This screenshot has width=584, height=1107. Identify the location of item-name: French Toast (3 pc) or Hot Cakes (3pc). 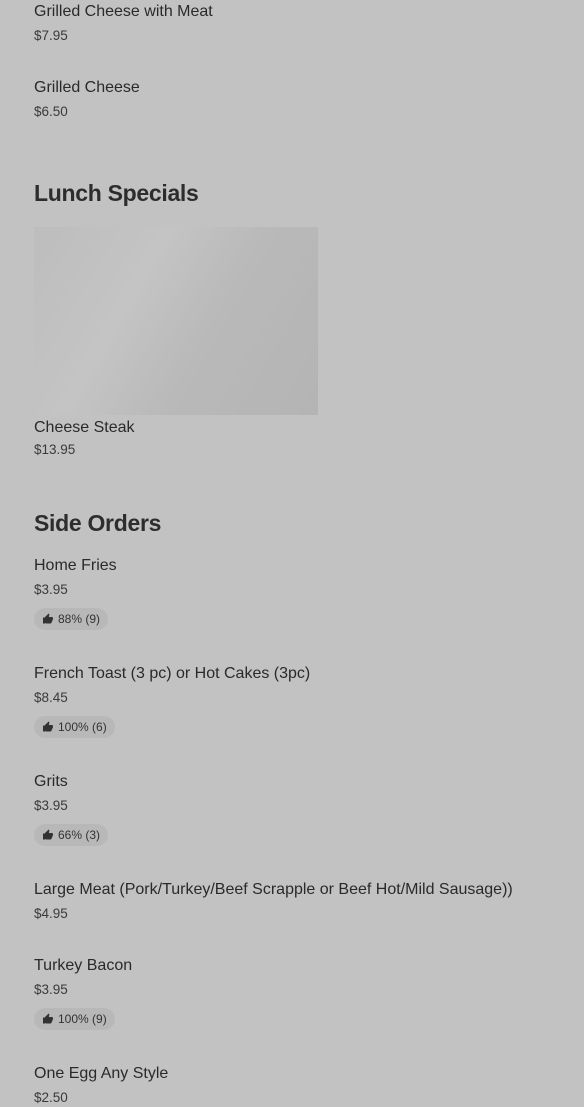
(172, 673).